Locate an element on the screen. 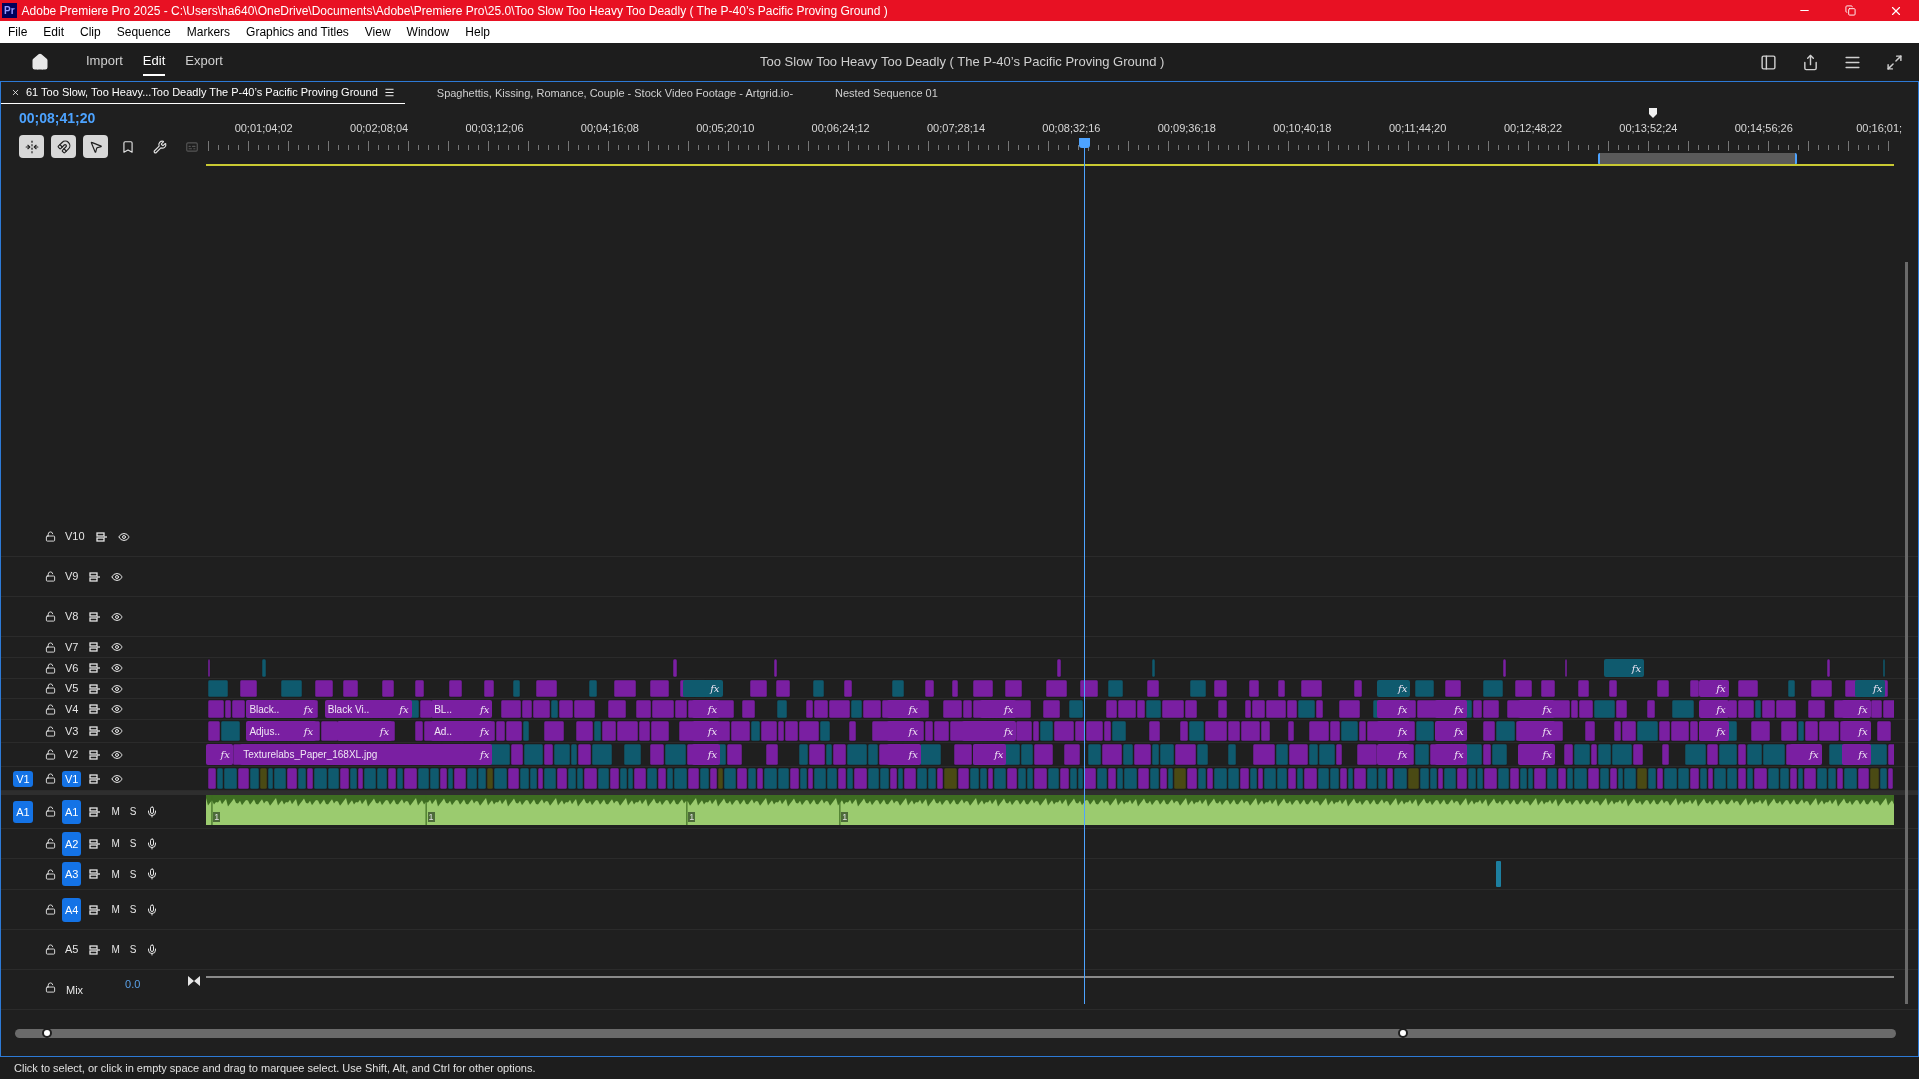  track-name: V8 is located at coordinates (72, 616).